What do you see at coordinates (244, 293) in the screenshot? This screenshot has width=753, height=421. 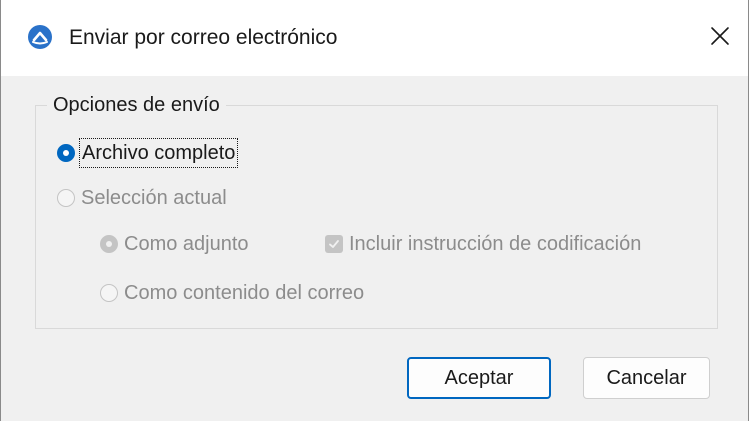 I see `radio-como-contenido-label: Como contenido del correo` at bounding box center [244, 293].